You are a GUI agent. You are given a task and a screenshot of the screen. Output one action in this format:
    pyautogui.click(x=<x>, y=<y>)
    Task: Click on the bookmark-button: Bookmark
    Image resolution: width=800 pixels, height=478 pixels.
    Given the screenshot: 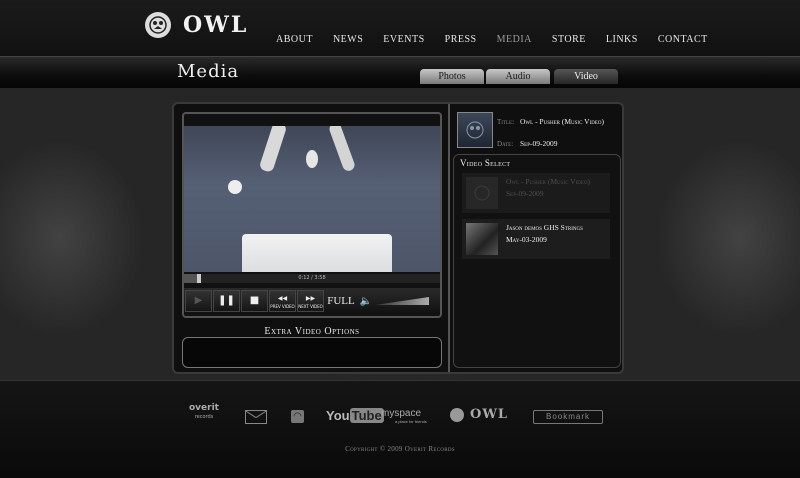 What is the action you would take?
    pyautogui.click(x=568, y=417)
    